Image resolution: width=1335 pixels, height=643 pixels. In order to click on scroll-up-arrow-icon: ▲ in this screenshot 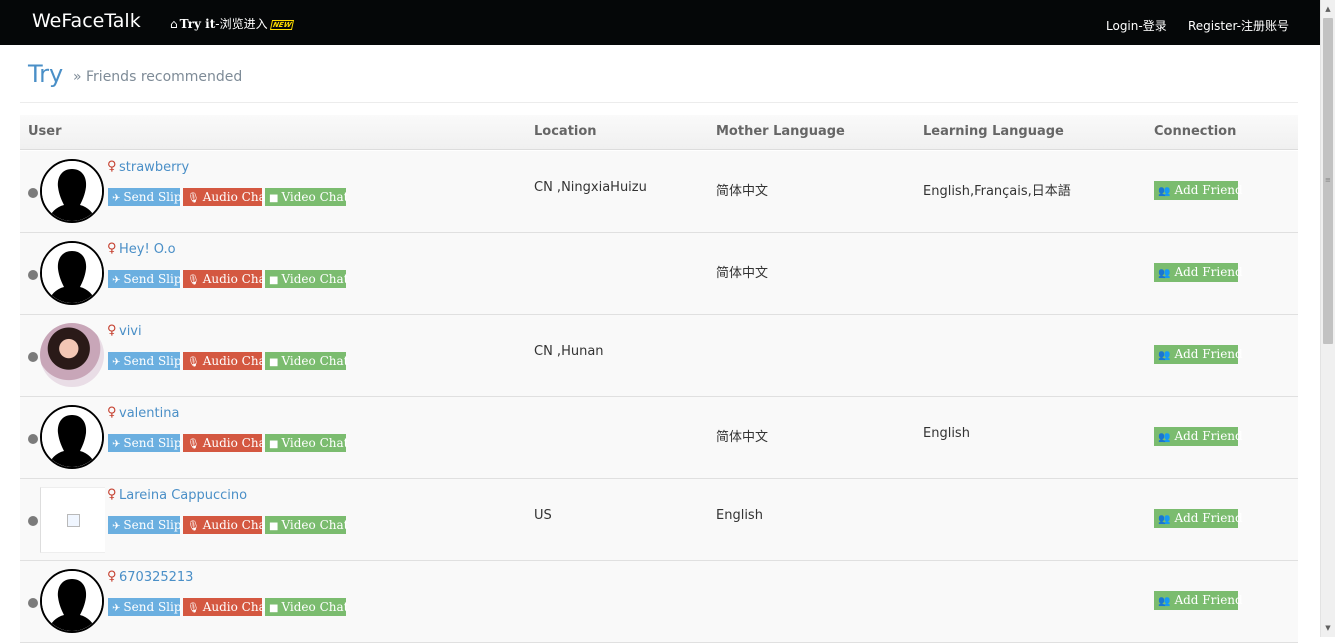, I will do `click(1328, 9)`.